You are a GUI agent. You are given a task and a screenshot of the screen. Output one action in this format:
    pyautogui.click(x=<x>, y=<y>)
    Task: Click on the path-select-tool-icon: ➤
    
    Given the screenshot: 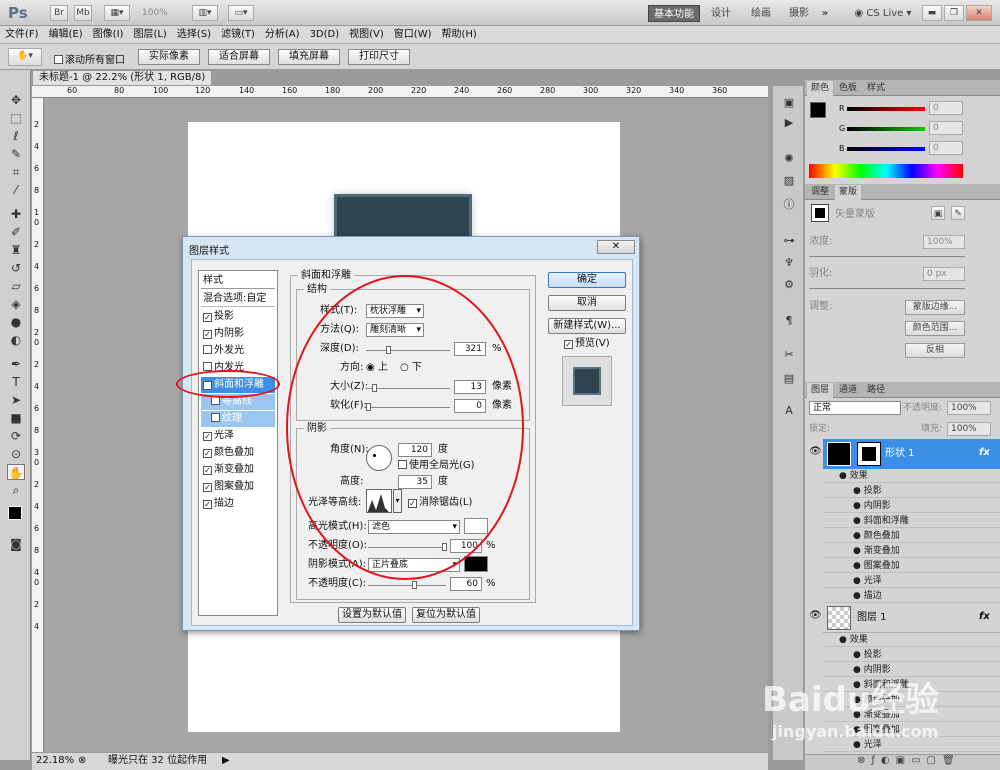 What is the action you would take?
    pyautogui.click(x=16, y=400)
    